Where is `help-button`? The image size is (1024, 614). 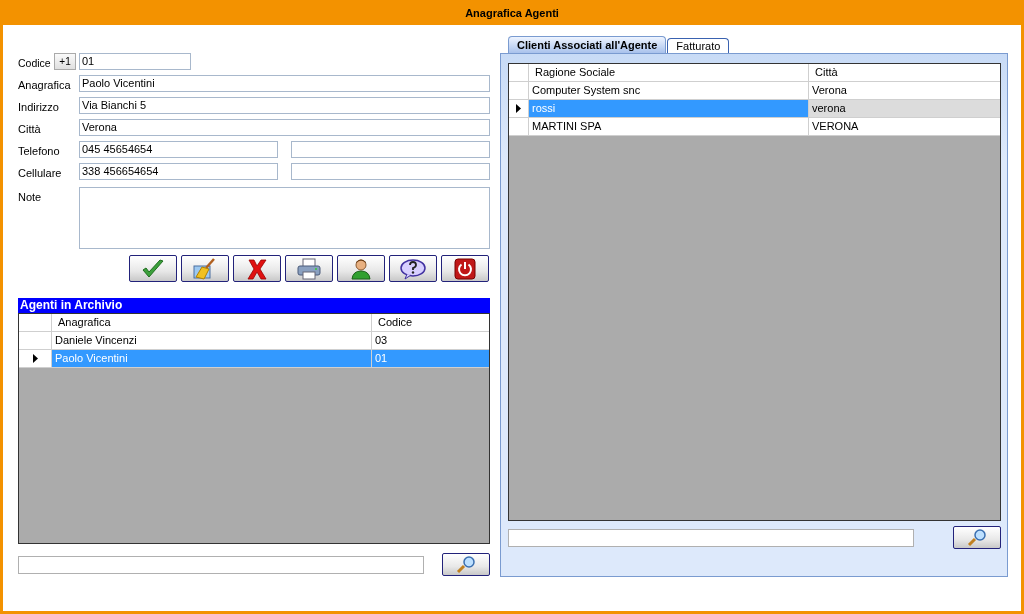 help-button is located at coordinates (413, 268).